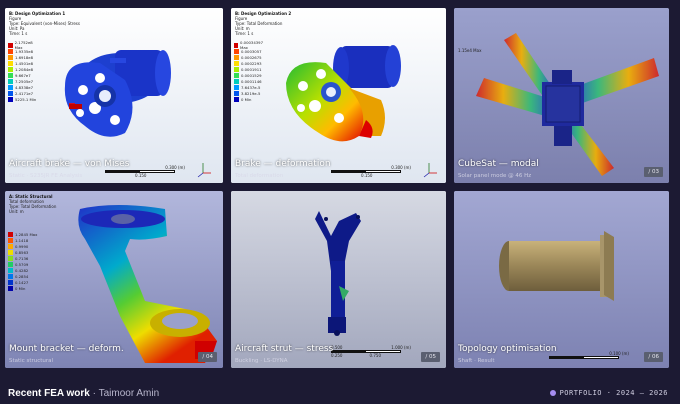  Describe the element at coordinates (31, 361) in the screenshot. I see `card-subtitle: Static structural` at that location.